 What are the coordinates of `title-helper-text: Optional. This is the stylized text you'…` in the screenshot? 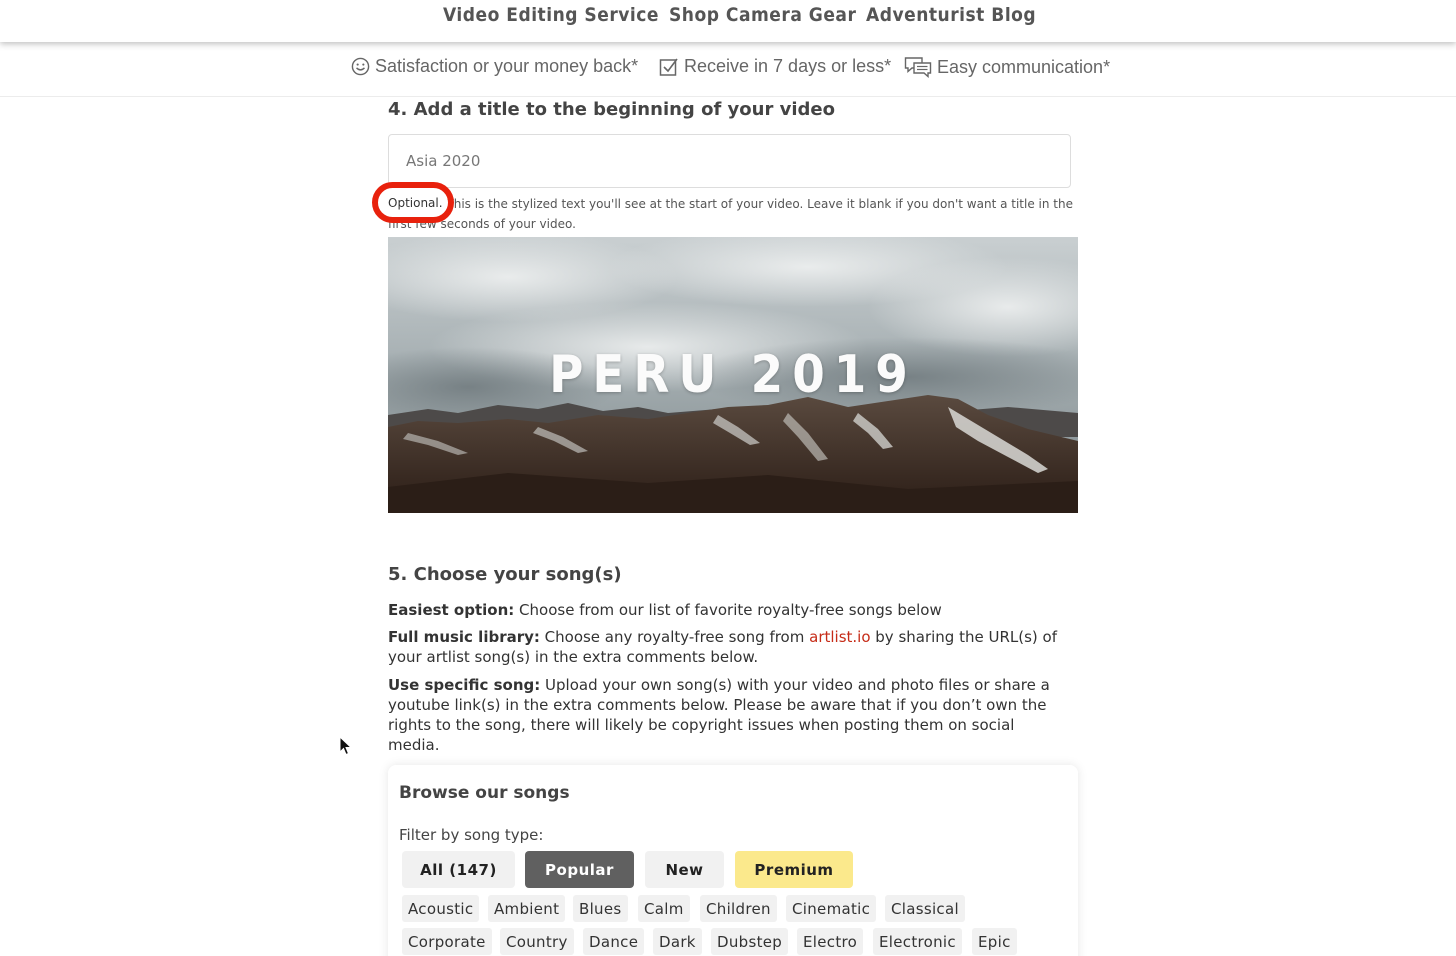 It's located at (733, 214).